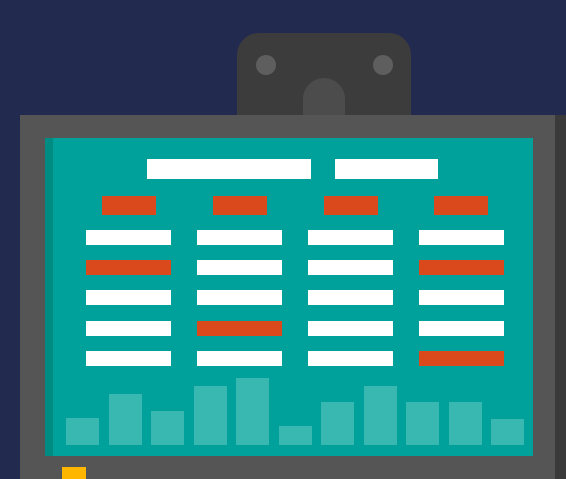 The height and width of the screenshot is (479, 566). Describe the element at coordinates (229, 169) in the screenshot. I see `title-placeholder` at that location.